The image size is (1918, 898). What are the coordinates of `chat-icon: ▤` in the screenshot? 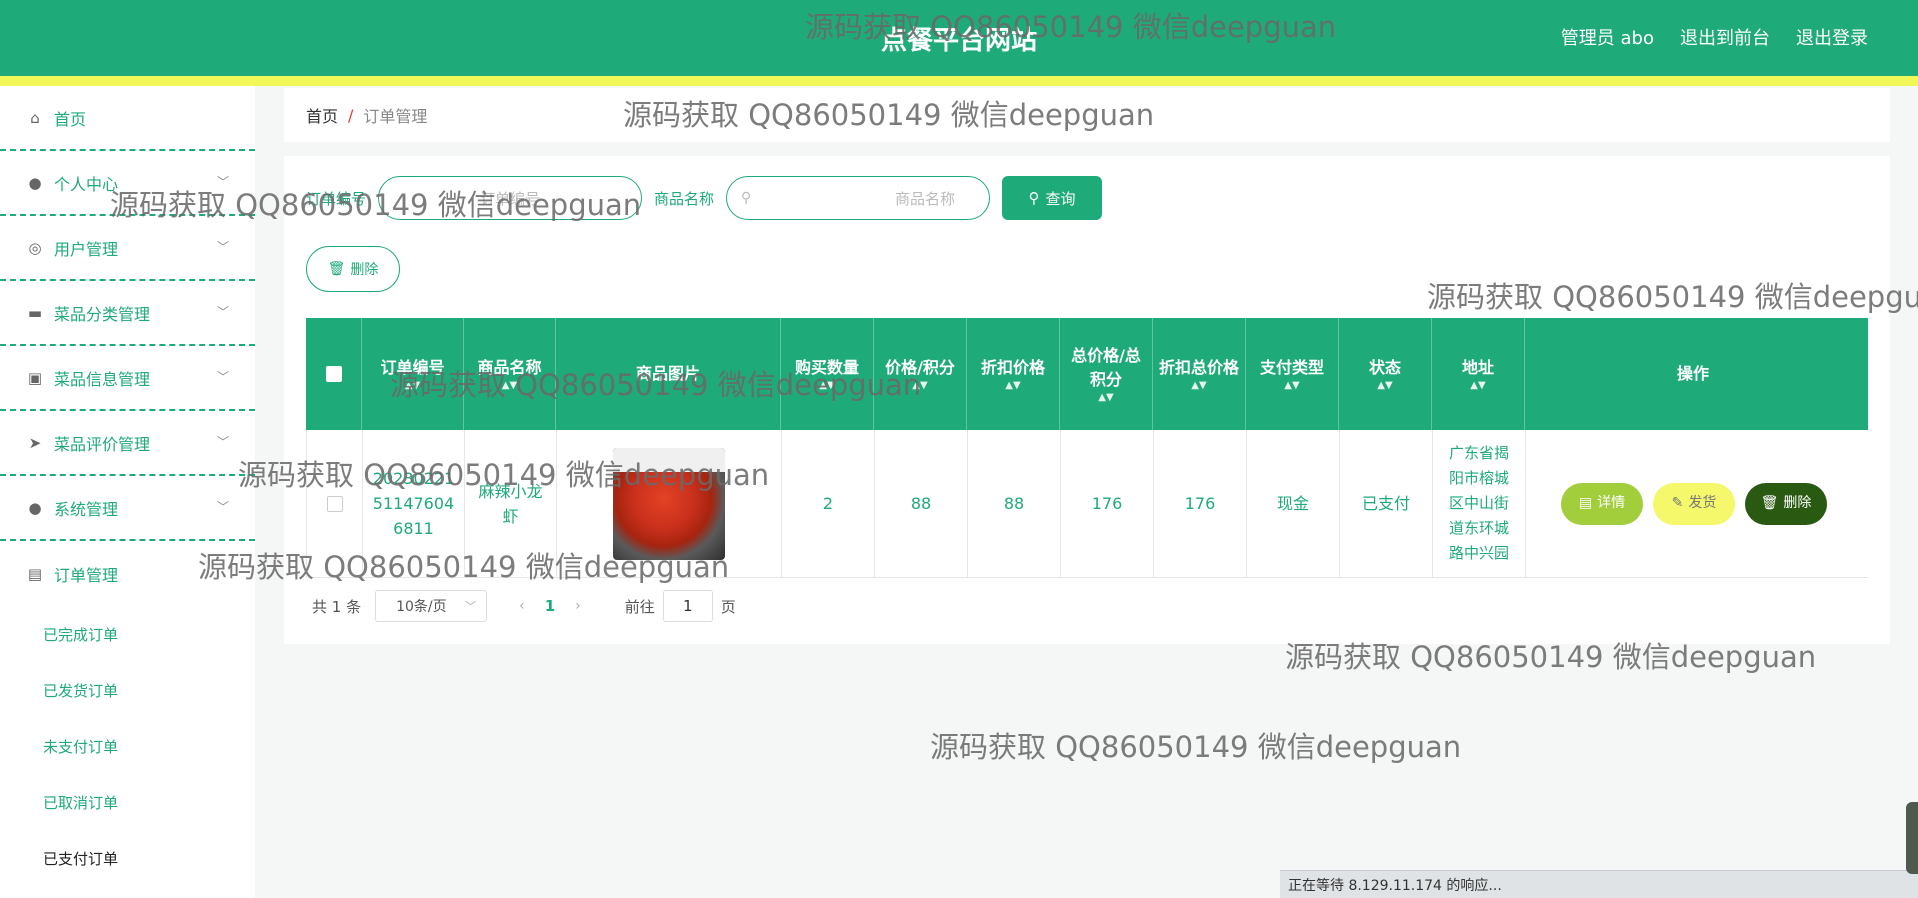 It's located at (35, 573).